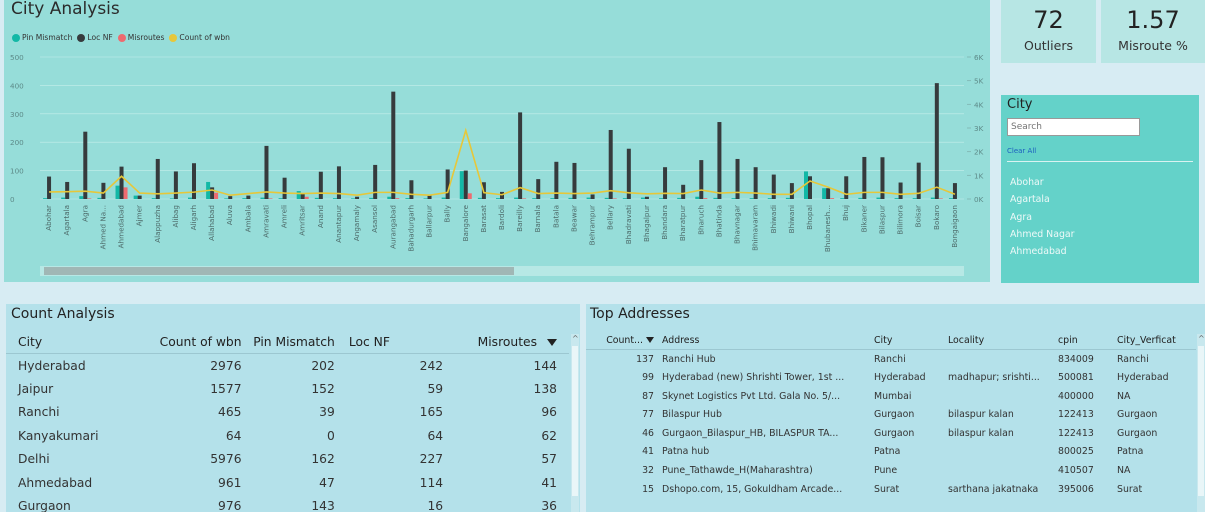  I want to click on table-row: Delhi 5976 162 227 57, so click(287, 460).